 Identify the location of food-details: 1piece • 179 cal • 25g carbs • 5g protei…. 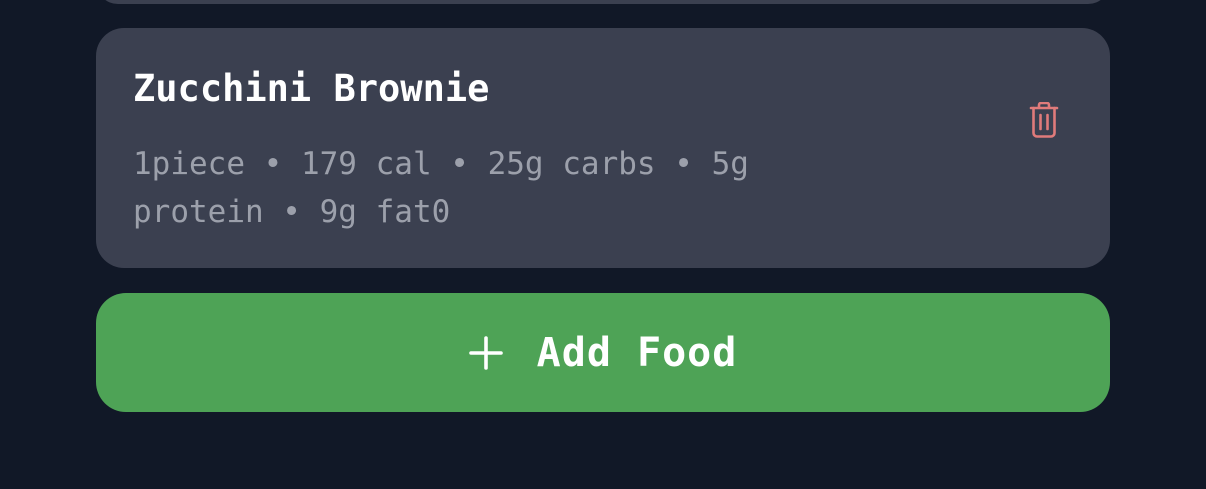
(441, 188).